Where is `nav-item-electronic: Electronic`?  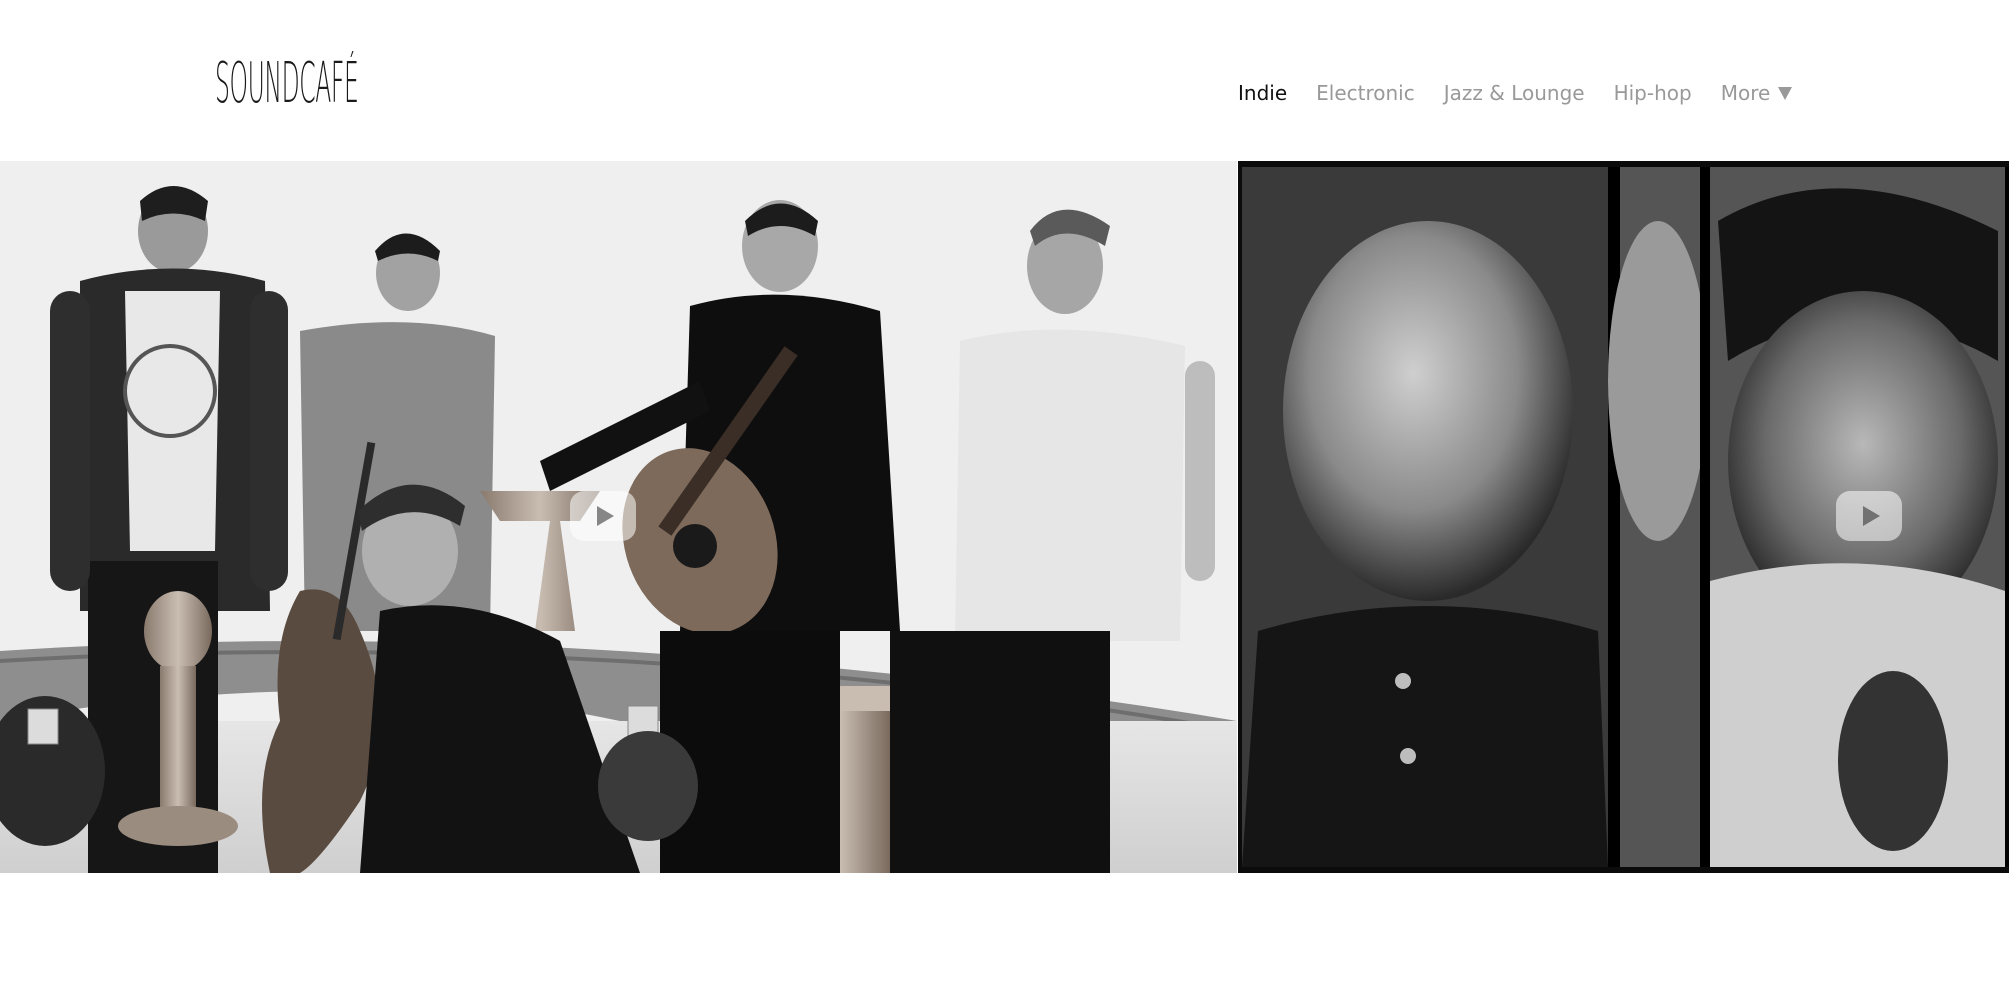
nav-item-electronic: Electronic is located at coordinates (1365, 93).